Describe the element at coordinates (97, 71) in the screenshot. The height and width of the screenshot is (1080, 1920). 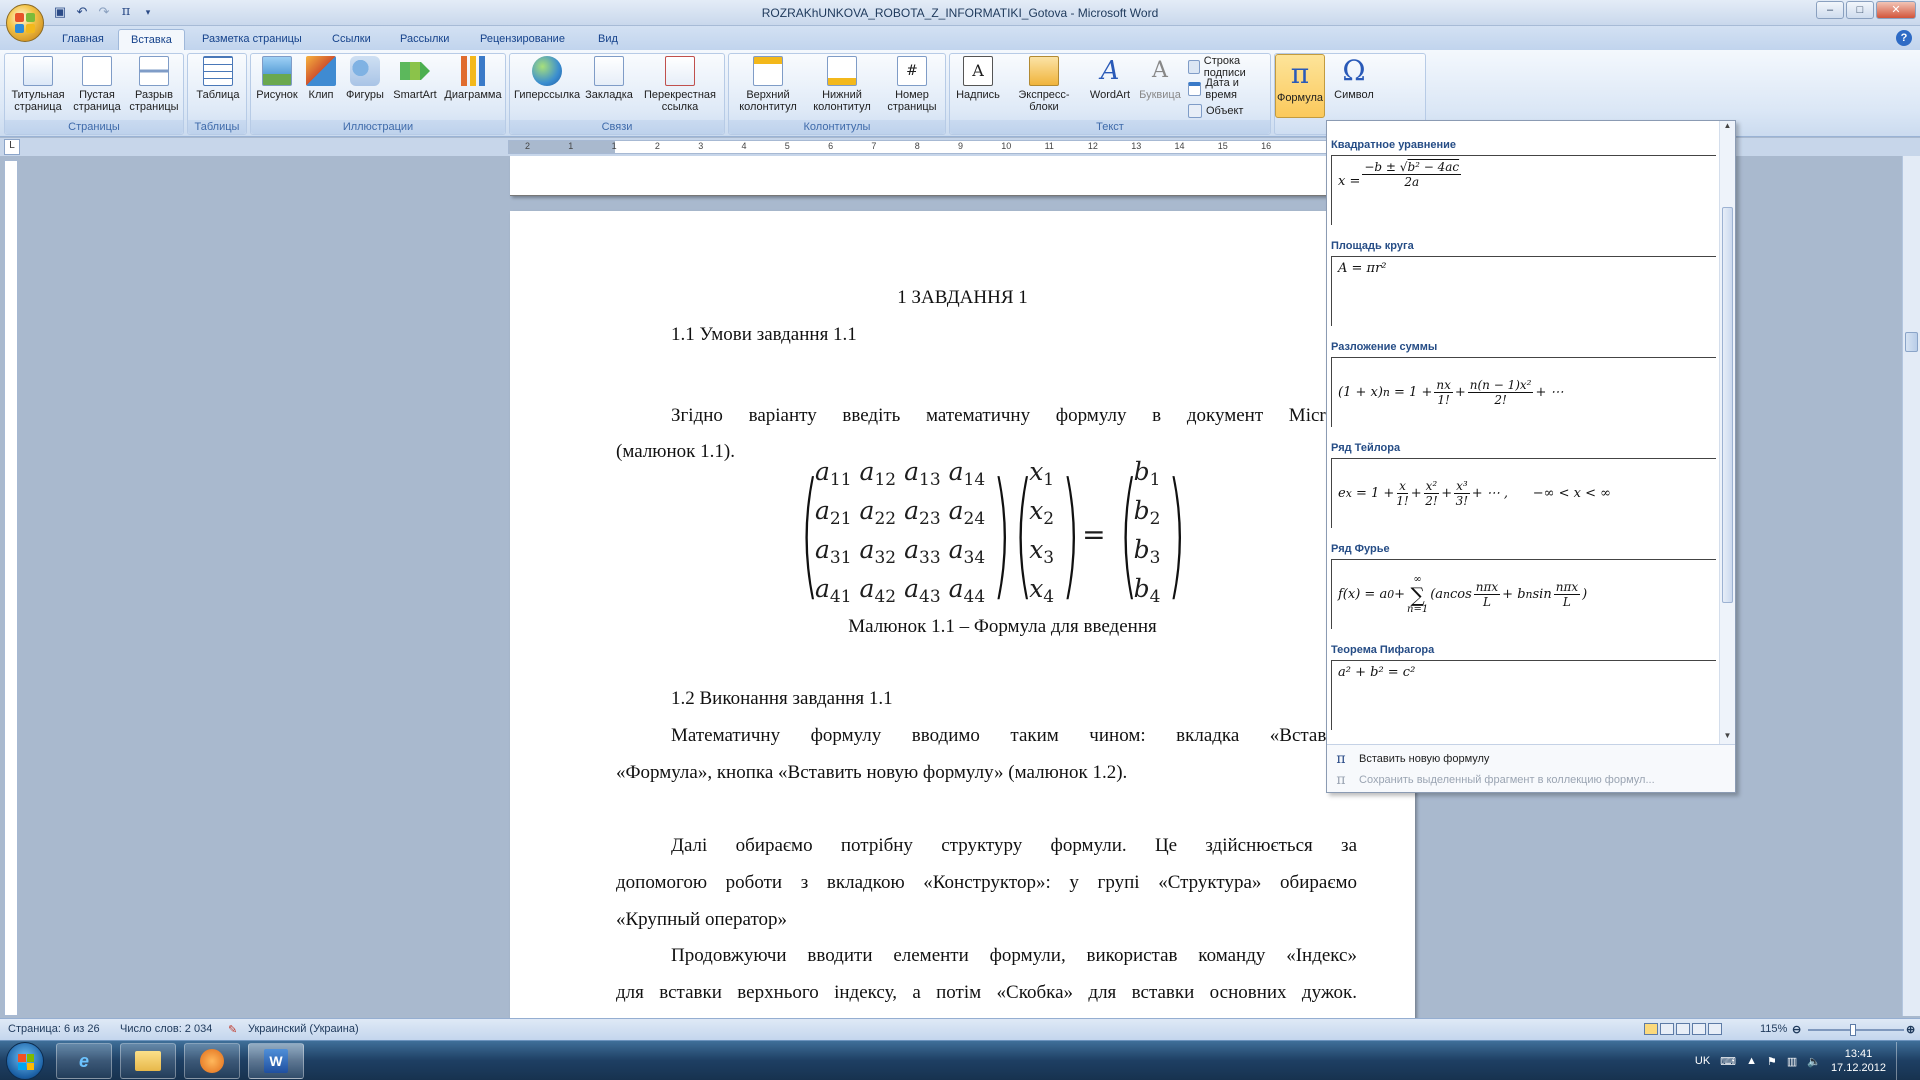
I see `blank-page-icon` at that location.